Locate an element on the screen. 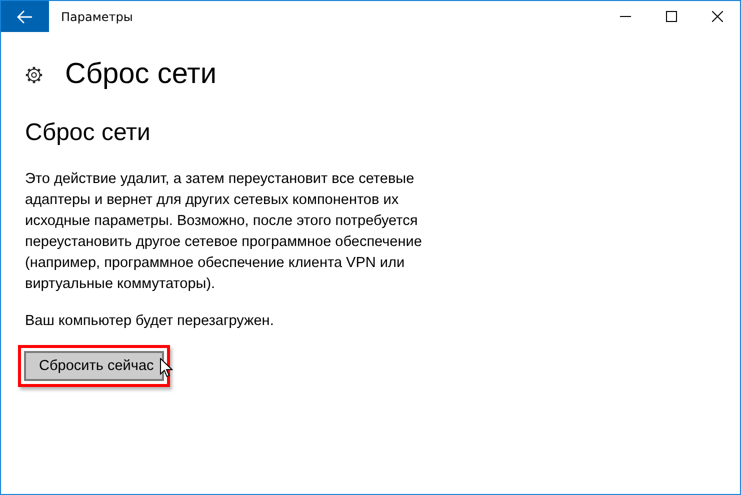  settings-icon is located at coordinates (34, 75).